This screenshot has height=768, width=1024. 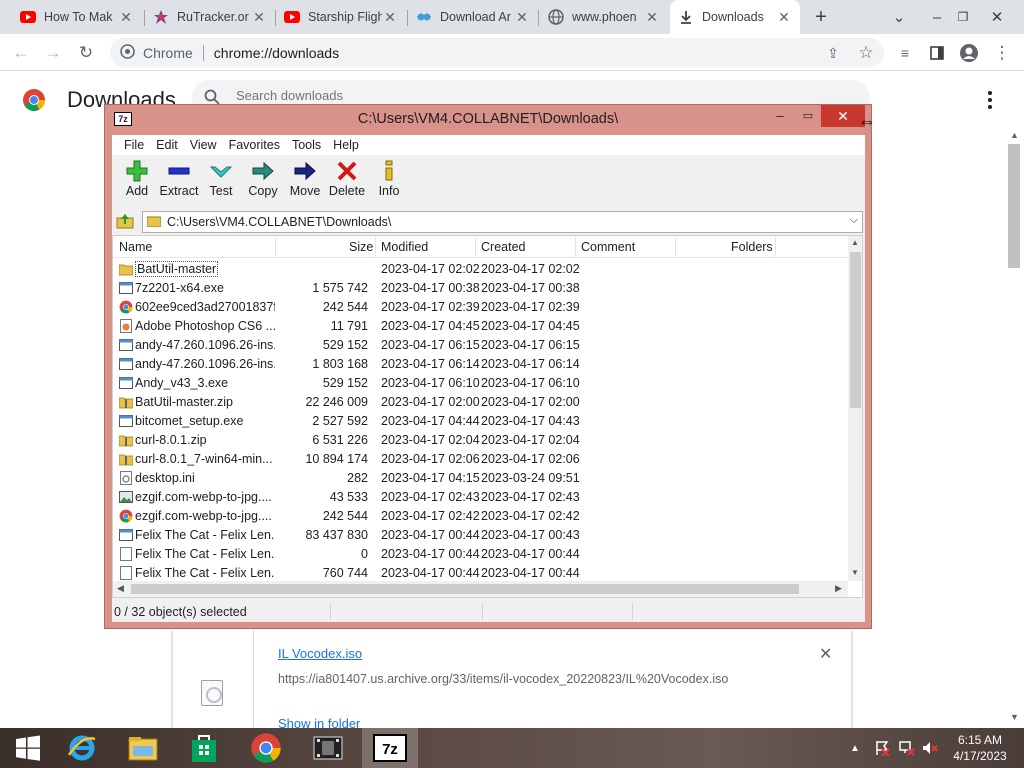 I want to click on internet-explorer-icon, so click(x=82, y=748).